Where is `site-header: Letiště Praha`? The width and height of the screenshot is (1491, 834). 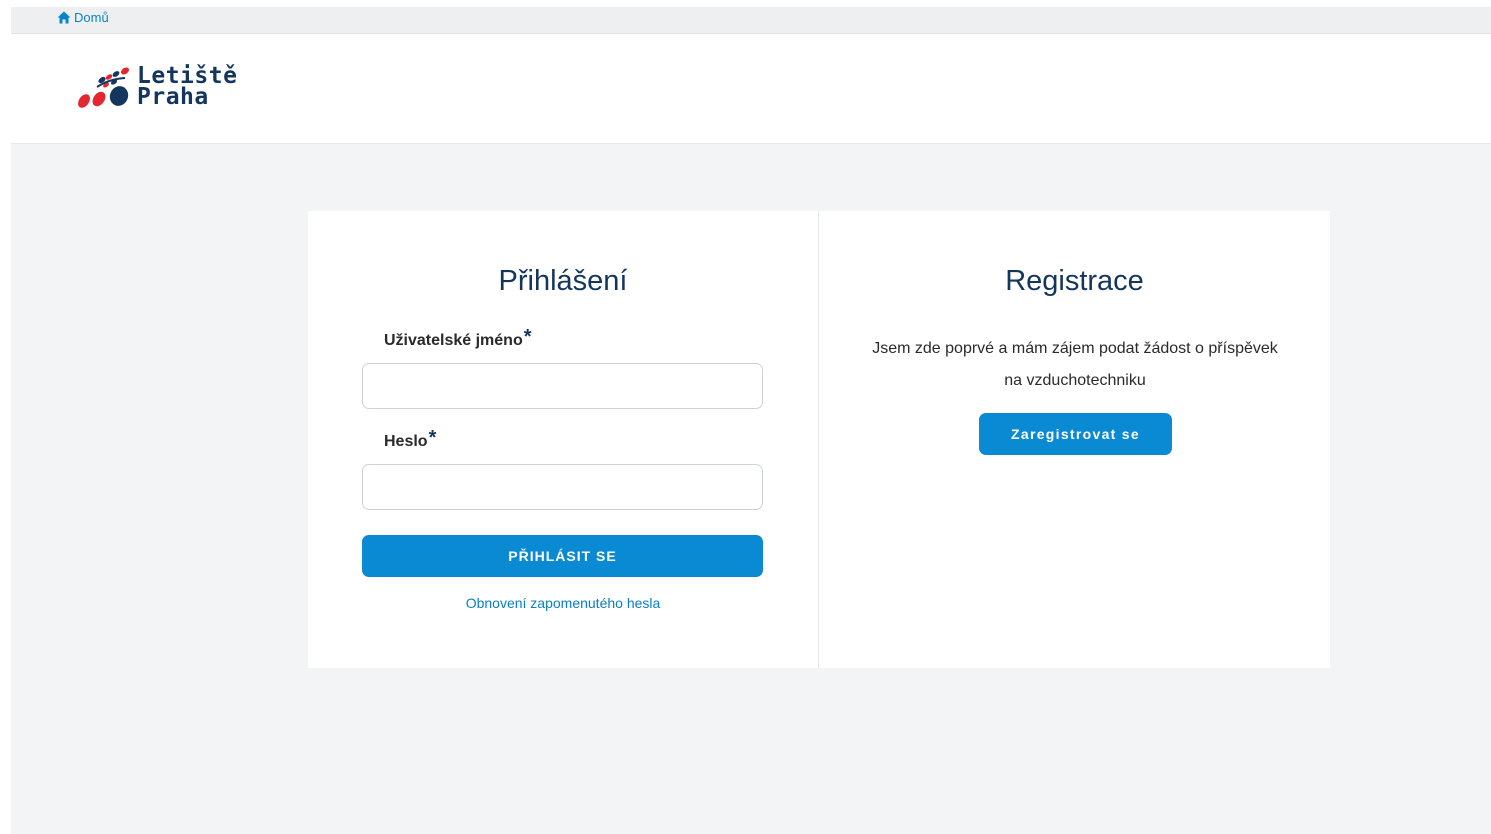 site-header: Letiště Praha is located at coordinates (751, 89).